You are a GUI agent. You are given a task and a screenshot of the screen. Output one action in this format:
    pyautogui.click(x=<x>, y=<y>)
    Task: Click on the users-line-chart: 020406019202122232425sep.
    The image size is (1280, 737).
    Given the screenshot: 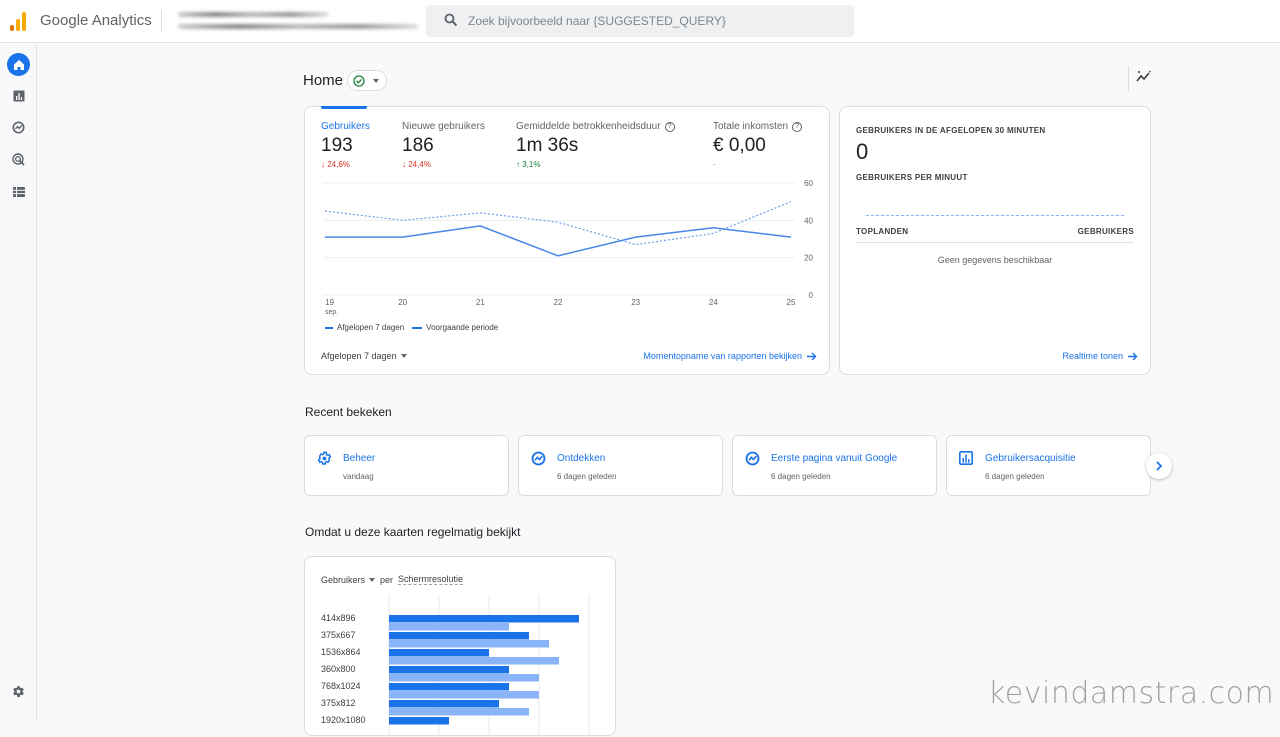 What is the action you would take?
    pyautogui.click(x=568, y=241)
    